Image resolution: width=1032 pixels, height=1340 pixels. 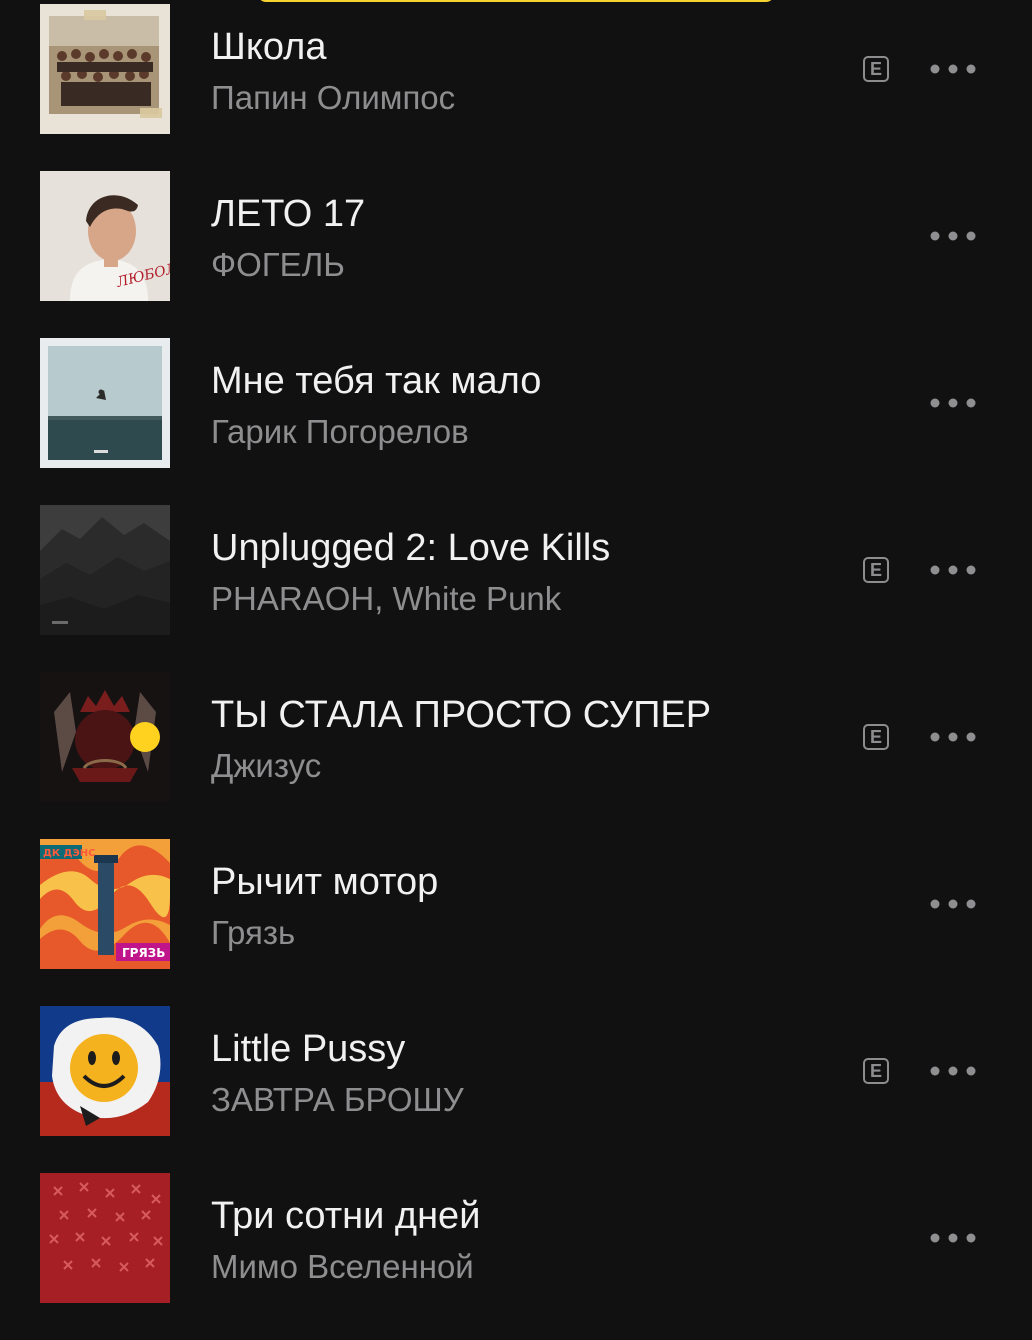 I want to click on track-artist: Джизус, so click(x=266, y=766).